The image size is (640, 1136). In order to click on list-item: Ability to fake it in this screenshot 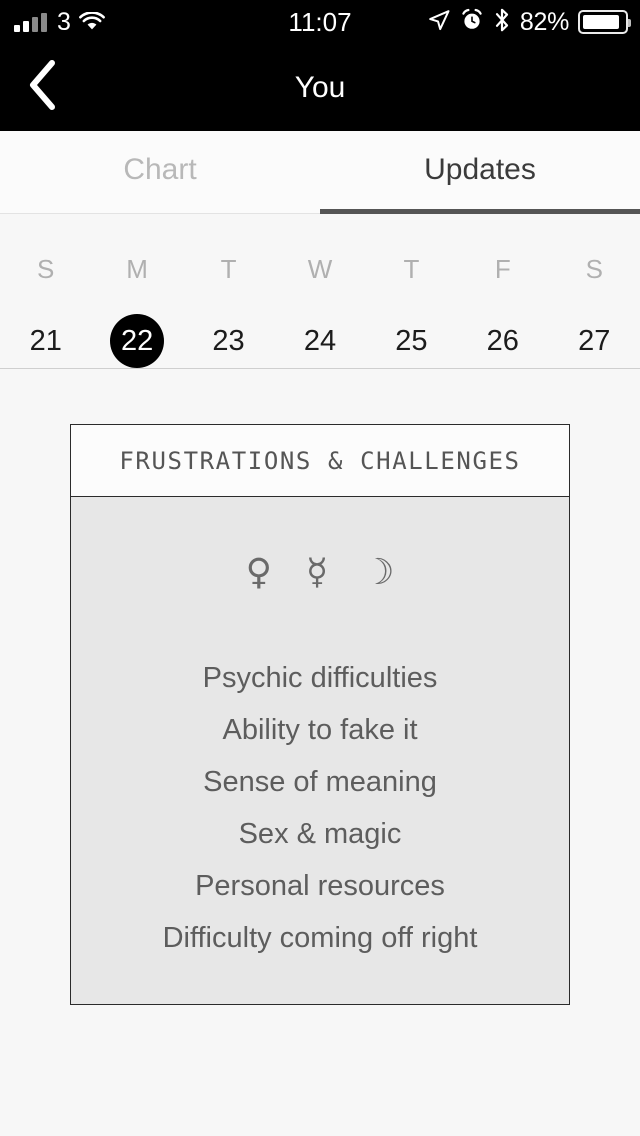, I will do `click(320, 730)`.